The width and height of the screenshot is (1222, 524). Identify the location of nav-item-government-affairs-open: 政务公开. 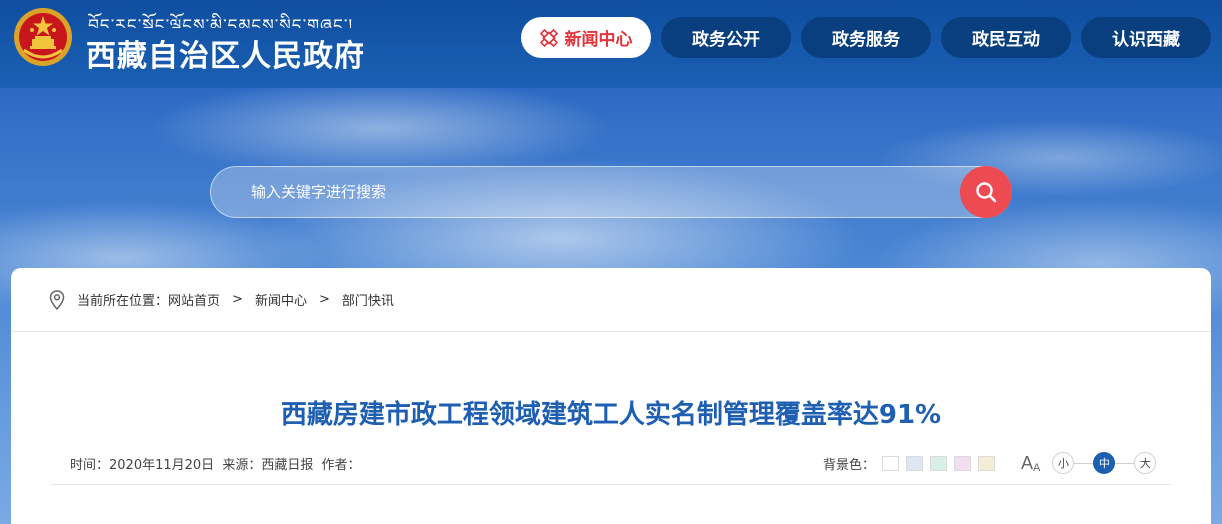
(726, 37).